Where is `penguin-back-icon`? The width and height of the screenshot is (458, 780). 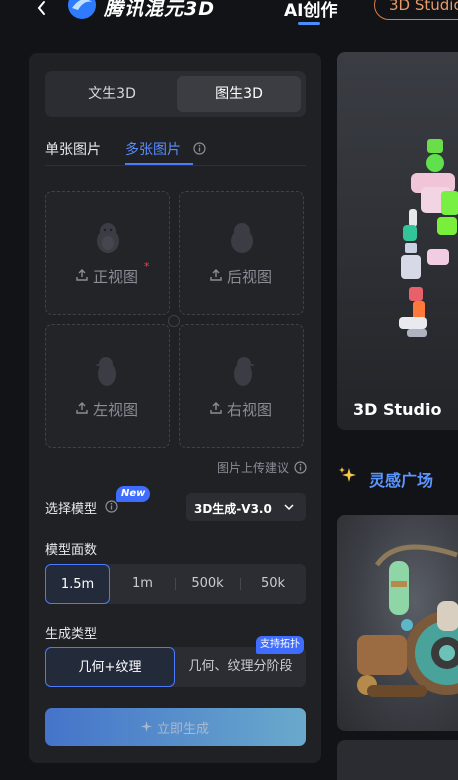 penguin-back-icon is located at coordinates (242, 238).